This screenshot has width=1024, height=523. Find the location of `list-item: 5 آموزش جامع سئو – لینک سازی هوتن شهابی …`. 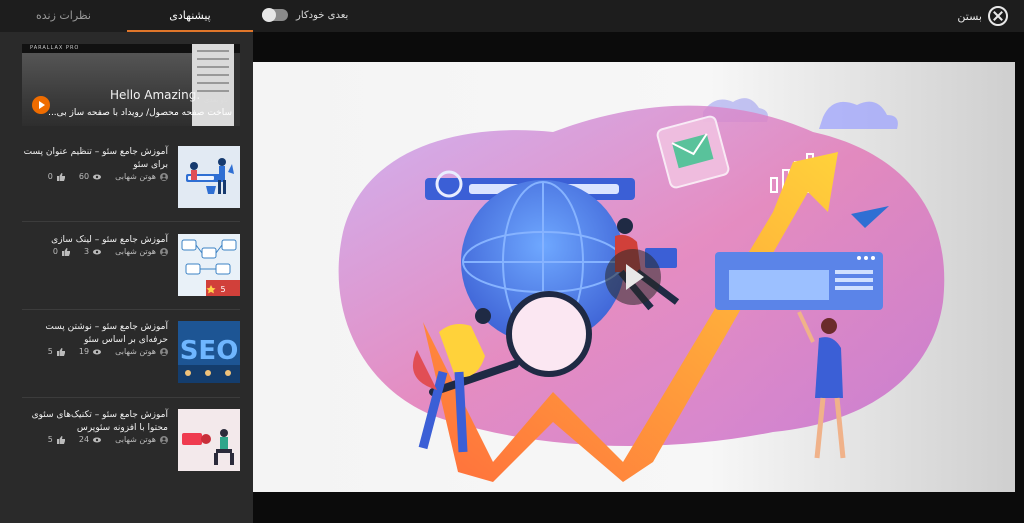

list-item: 5 آموزش جامع سئو – لینک سازی هوتن شهابی … is located at coordinates (131, 270).